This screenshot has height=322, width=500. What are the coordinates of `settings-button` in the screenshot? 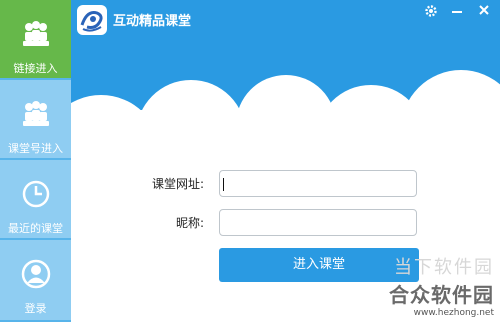 It's located at (431, 12).